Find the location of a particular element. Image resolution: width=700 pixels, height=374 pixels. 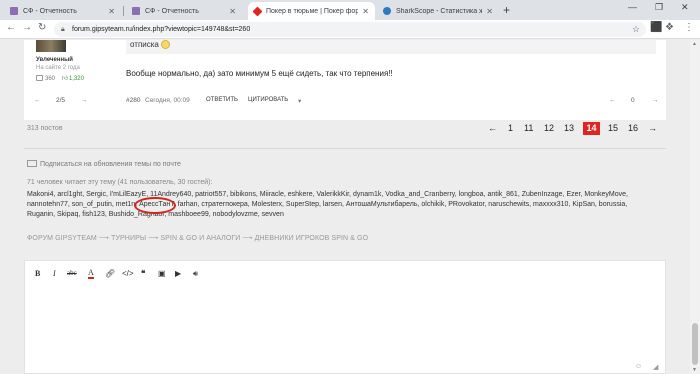

tab-title: Покер в тюрьме | Покер форум is located at coordinates (312, 11).